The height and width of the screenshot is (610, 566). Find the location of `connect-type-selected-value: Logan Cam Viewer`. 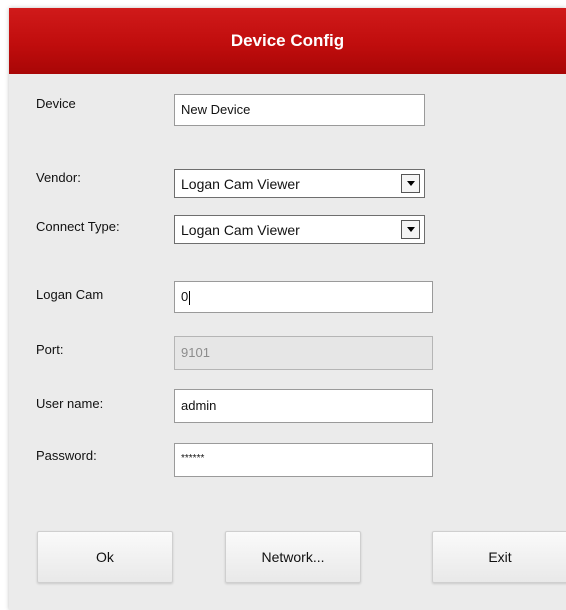

connect-type-selected-value: Logan Cam Viewer is located at coordinates (240, 229).